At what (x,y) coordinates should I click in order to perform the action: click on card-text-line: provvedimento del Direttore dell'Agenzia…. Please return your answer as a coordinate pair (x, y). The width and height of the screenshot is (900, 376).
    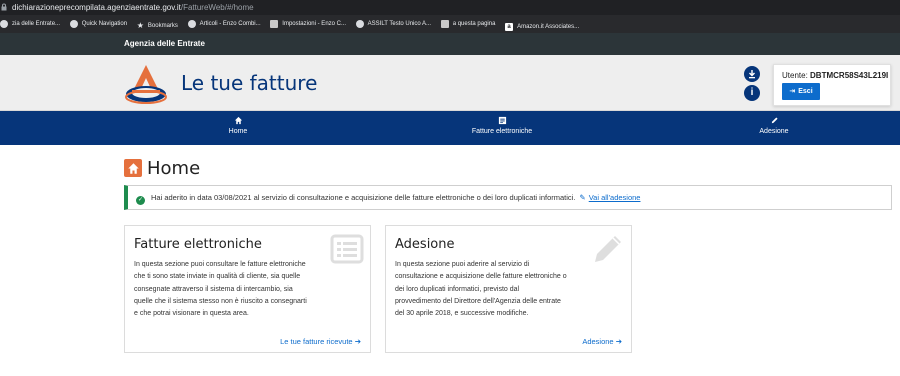
    Looking at the image, I should click on (478, 301).